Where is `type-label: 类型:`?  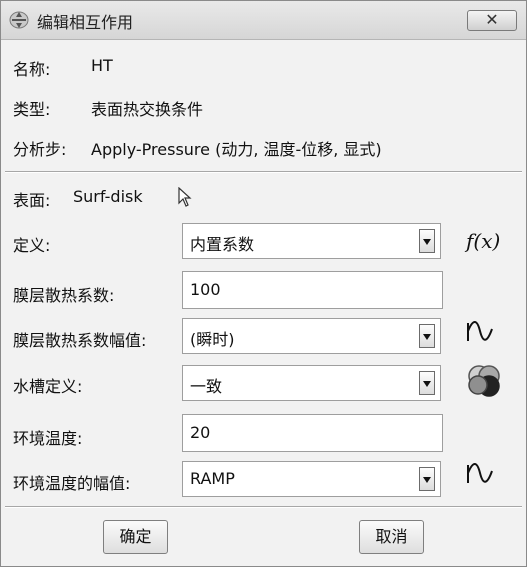
type-label: 类型: is located at coordinates (32, 109).